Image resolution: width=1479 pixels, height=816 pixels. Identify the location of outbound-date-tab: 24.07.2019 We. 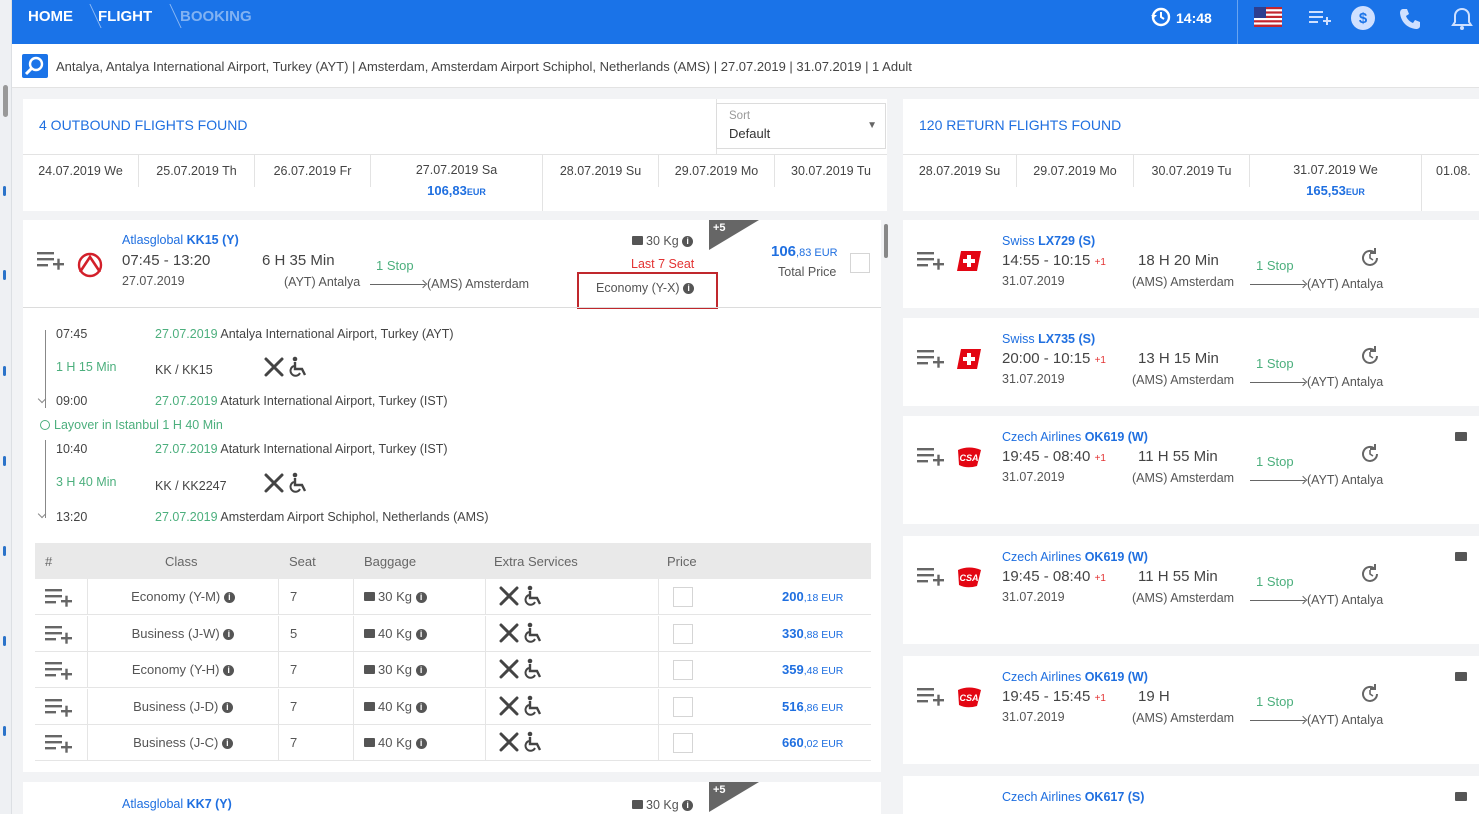
(81, 171).